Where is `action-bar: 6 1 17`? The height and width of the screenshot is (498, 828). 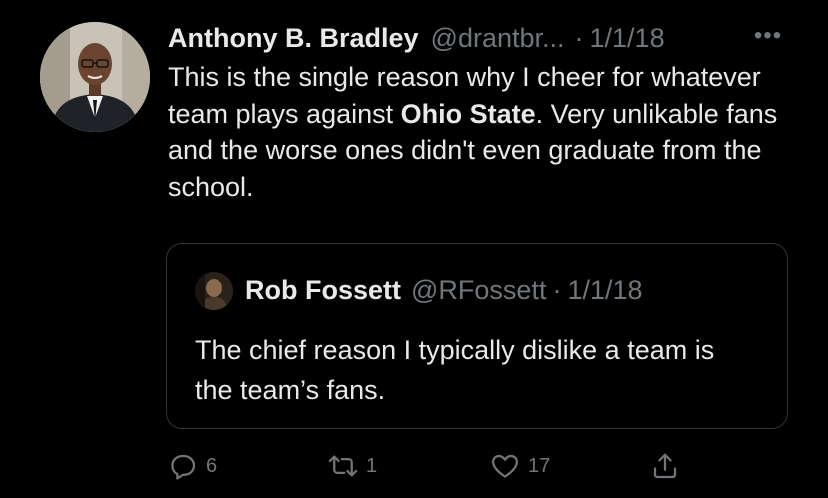
action-bar: 6 1 17 is located at coordinates (448, 466).